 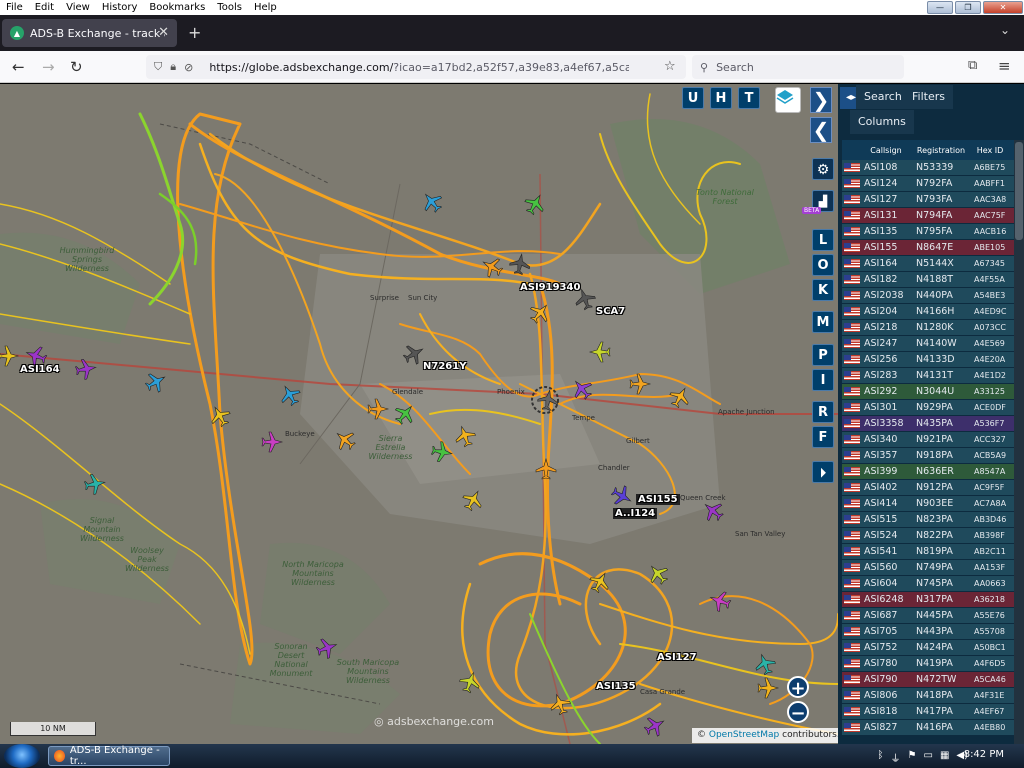 I want to click on table-row: ASI155 N8647E ABE105, so click(x=928, y=248).